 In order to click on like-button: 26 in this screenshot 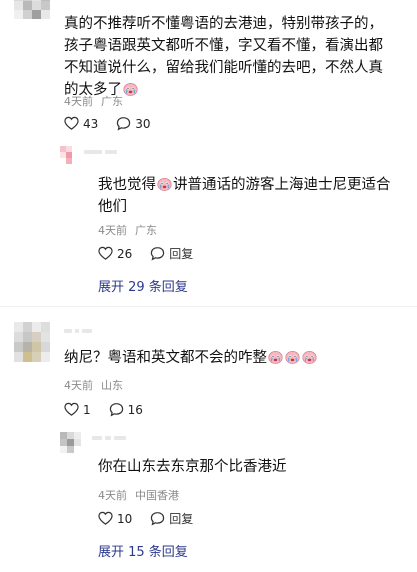, I will do `click(115, 253)`.